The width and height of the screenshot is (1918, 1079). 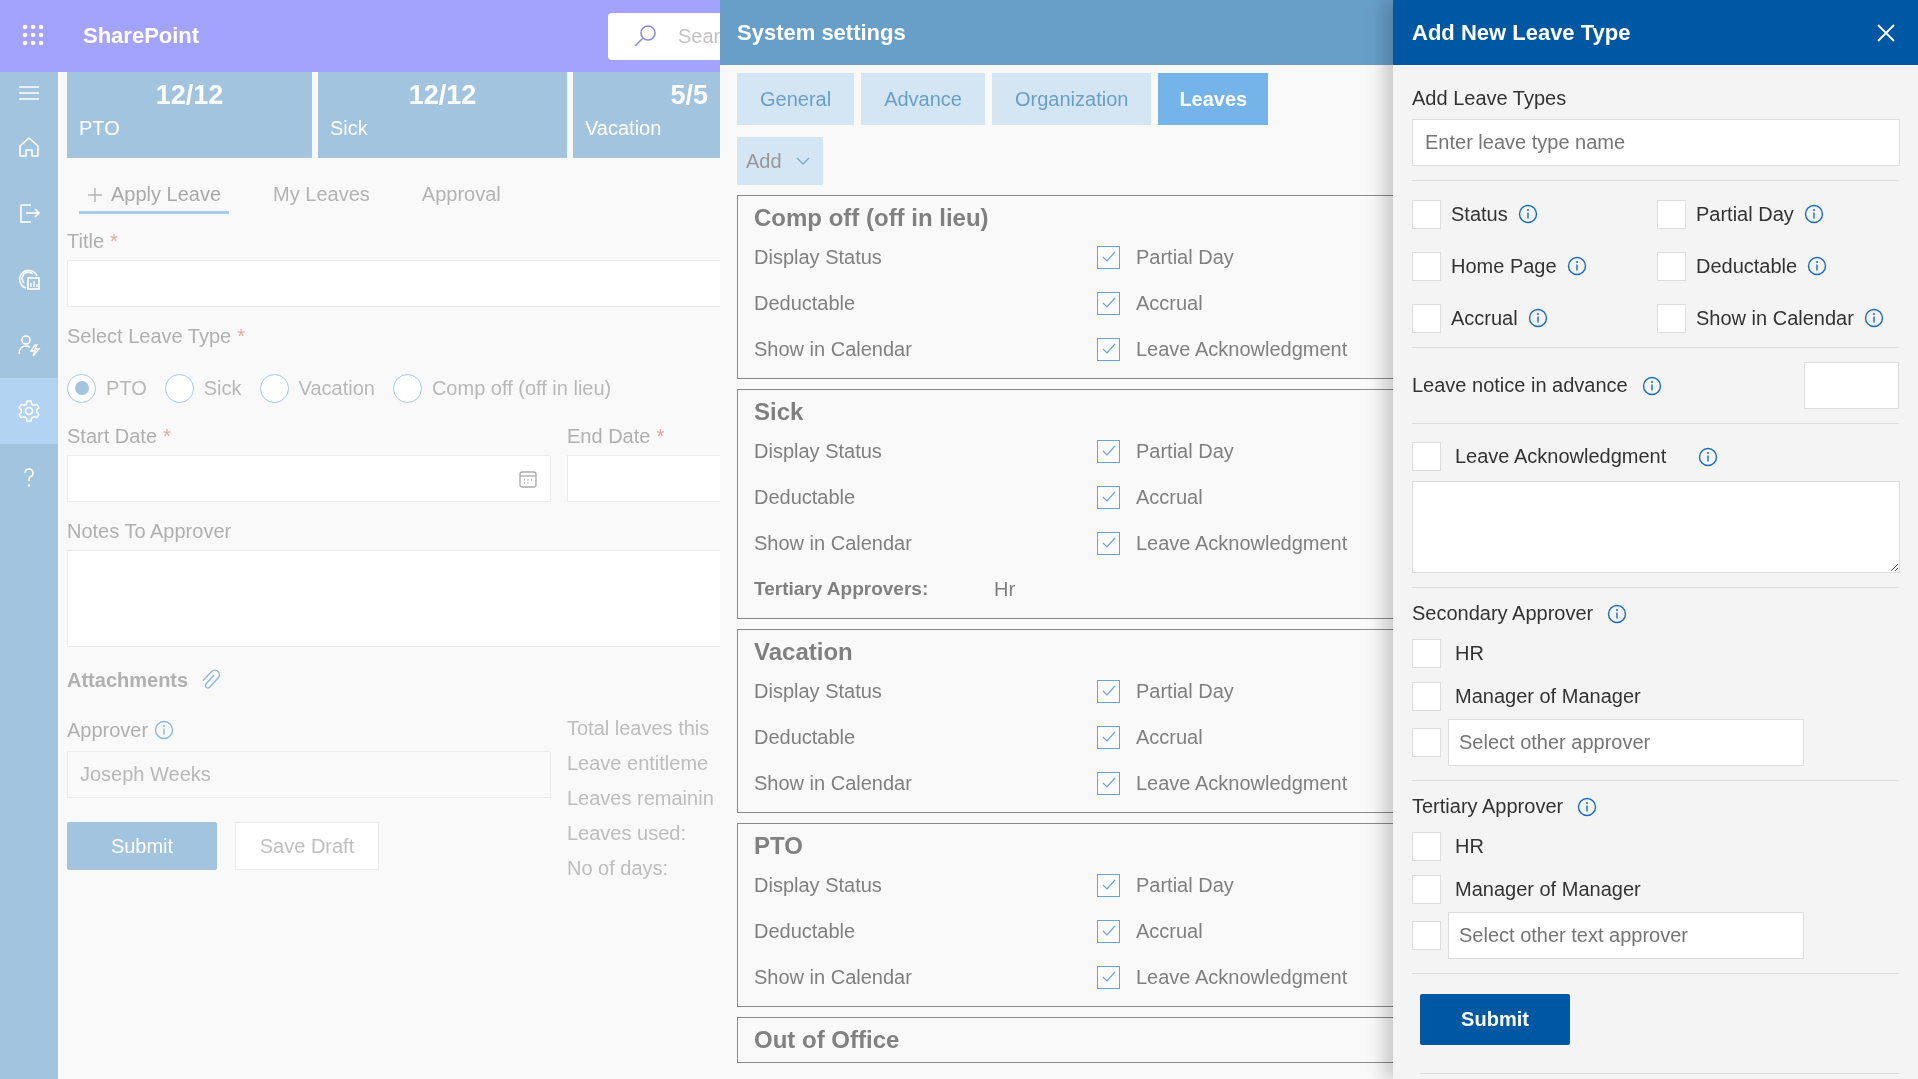 What do you see at coordinates (1626, 742) in the screenshot?
I see `approver-input: Select other approver` at bounding box center [1626, 742].